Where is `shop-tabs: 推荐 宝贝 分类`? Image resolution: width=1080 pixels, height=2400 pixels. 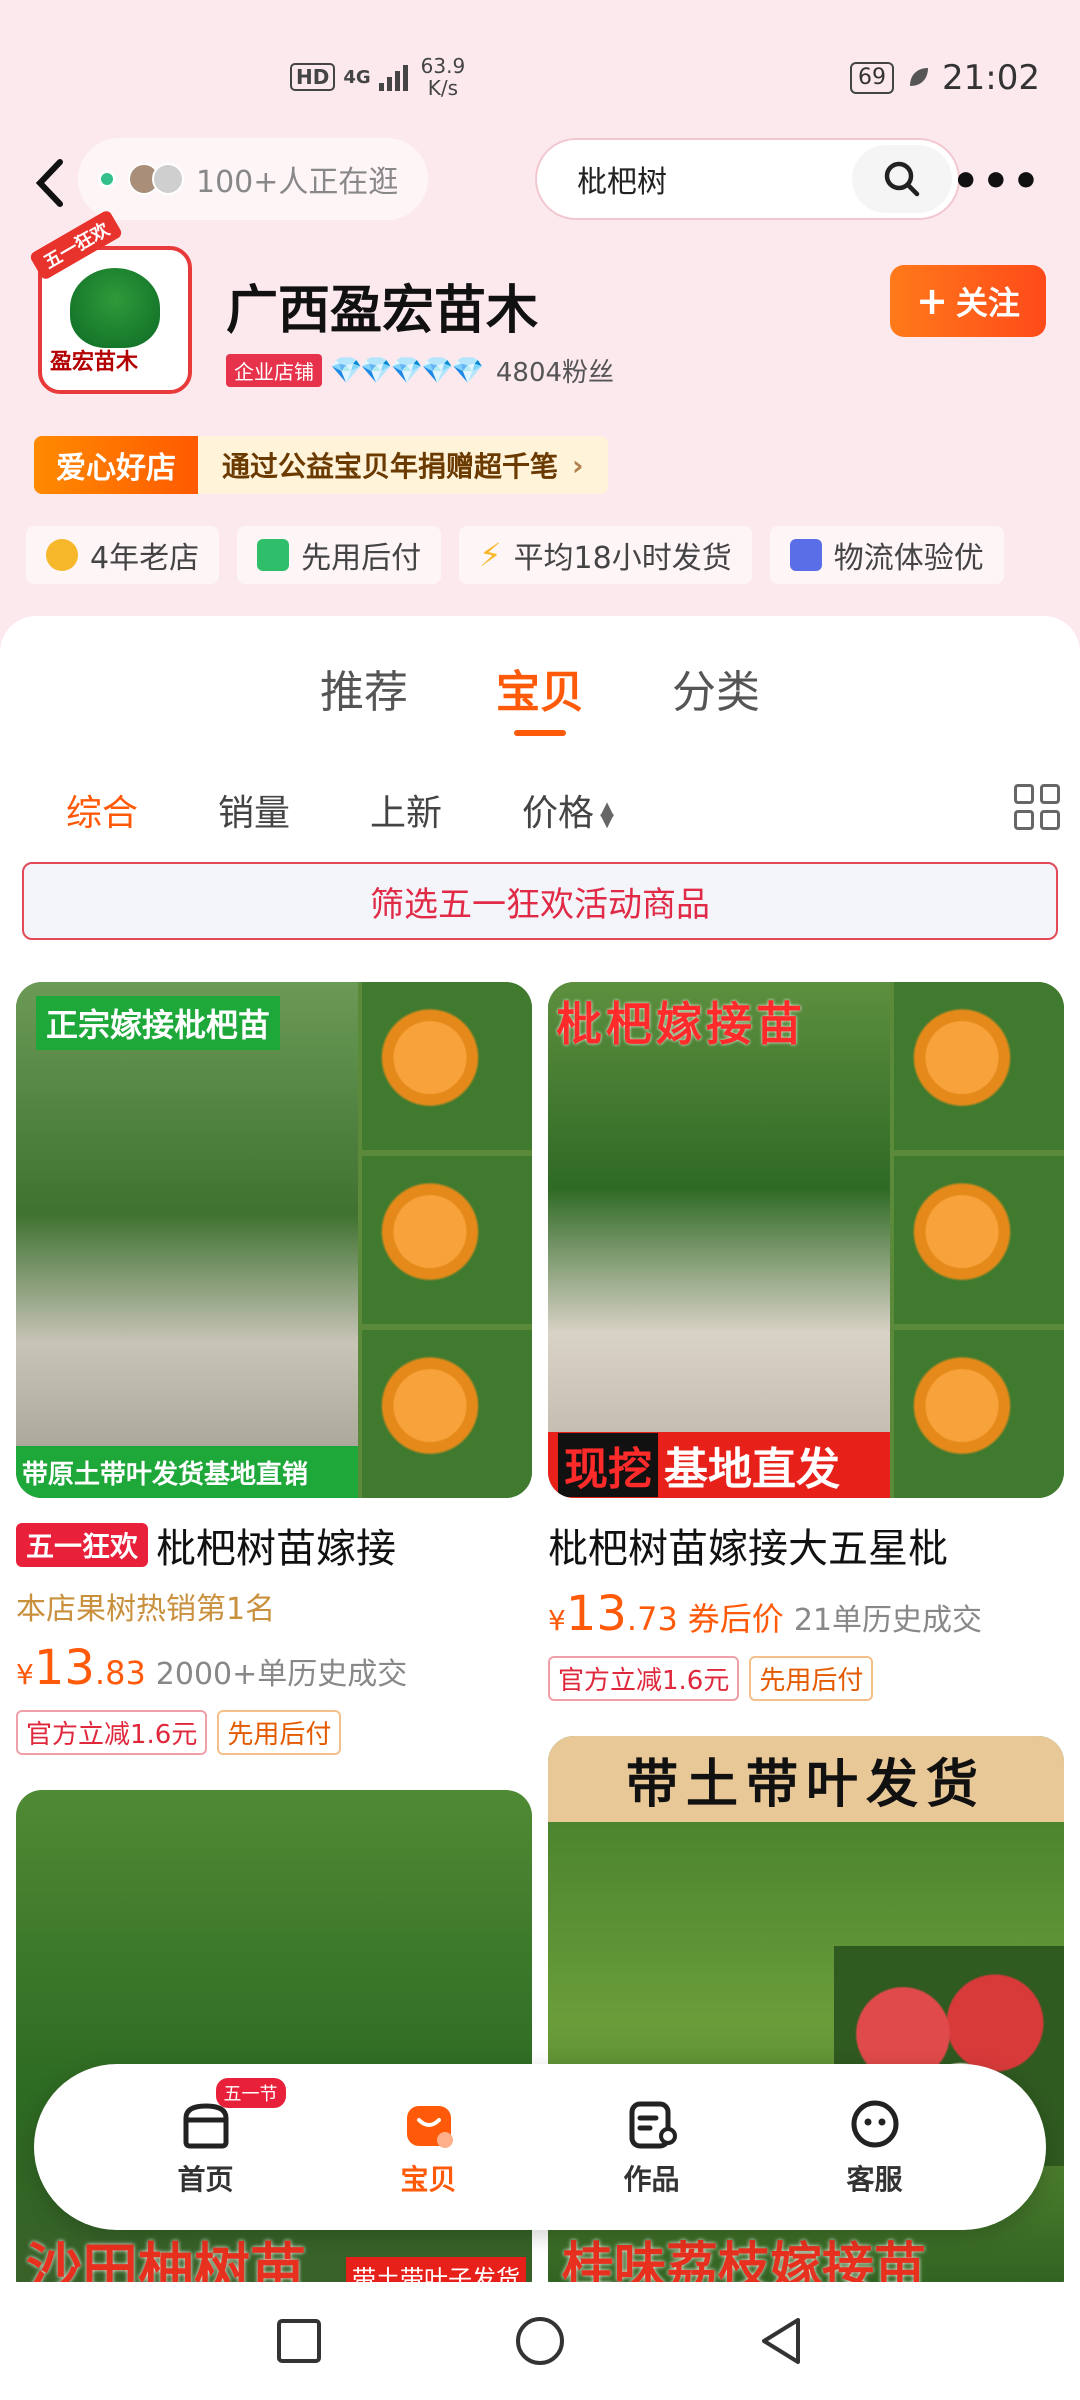 shop-tabs: 推荐 宝贝 分类 is located at coordinates (540, 696).